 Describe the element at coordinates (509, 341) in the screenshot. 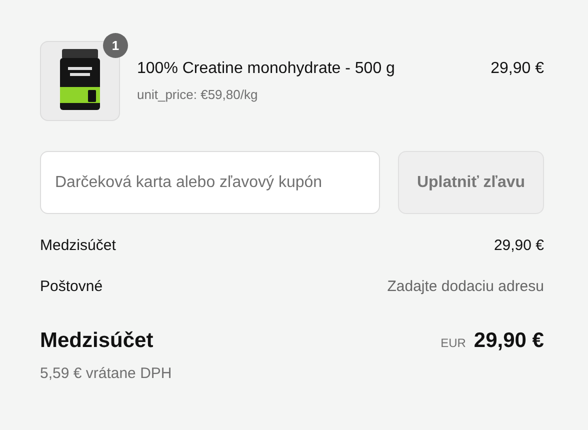

I see `total-amount: 29,90 €` at that location.